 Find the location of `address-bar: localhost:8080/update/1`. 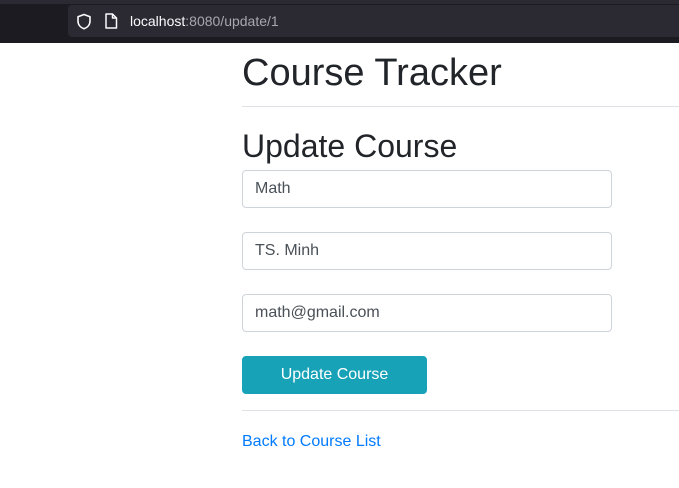

address-bar: localhost:8080/update/1 is located at coordinates (373, 21).